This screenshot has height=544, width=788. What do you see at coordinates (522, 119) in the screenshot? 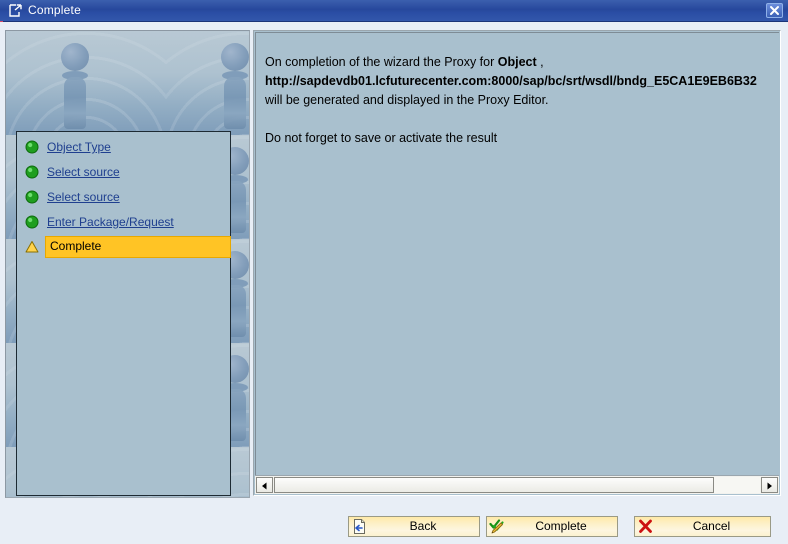
I see `message-spacer` at bounding box center [522, 119].